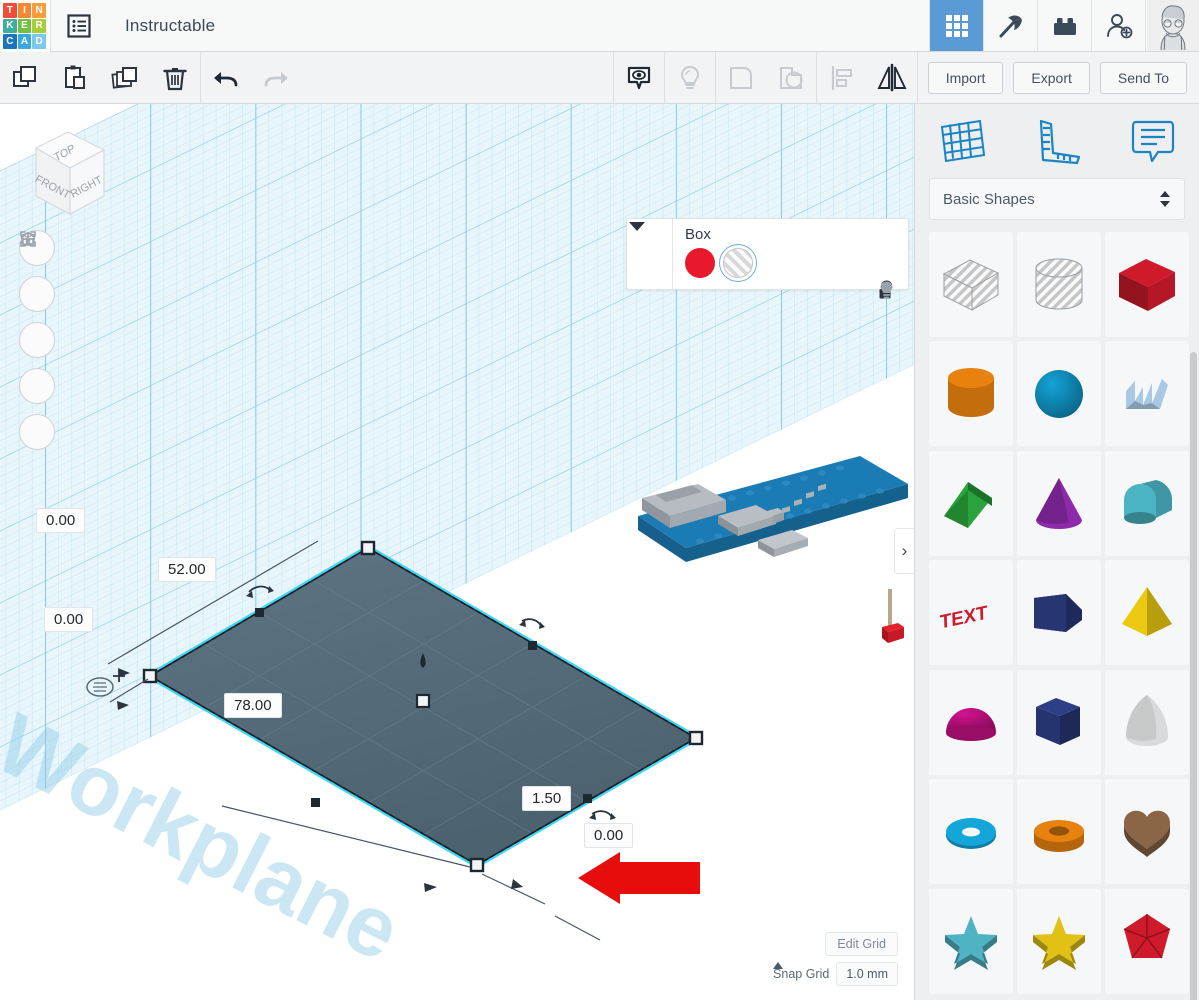 The height and width of the screenshot is (1000, 1199). I want to click on shape-polygon-wedge, so click(1059, 613).